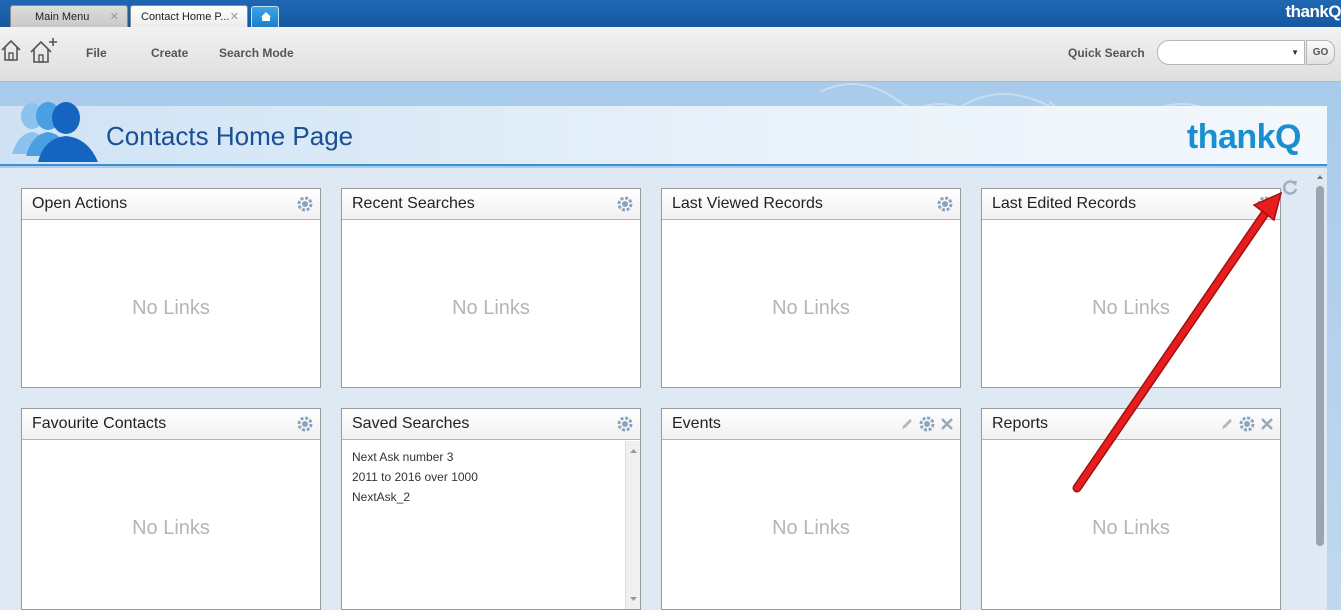  Describe the element at coordinates (1295, 52) in the screenshot. I see `chevron-down-icon: ▼` at that location.